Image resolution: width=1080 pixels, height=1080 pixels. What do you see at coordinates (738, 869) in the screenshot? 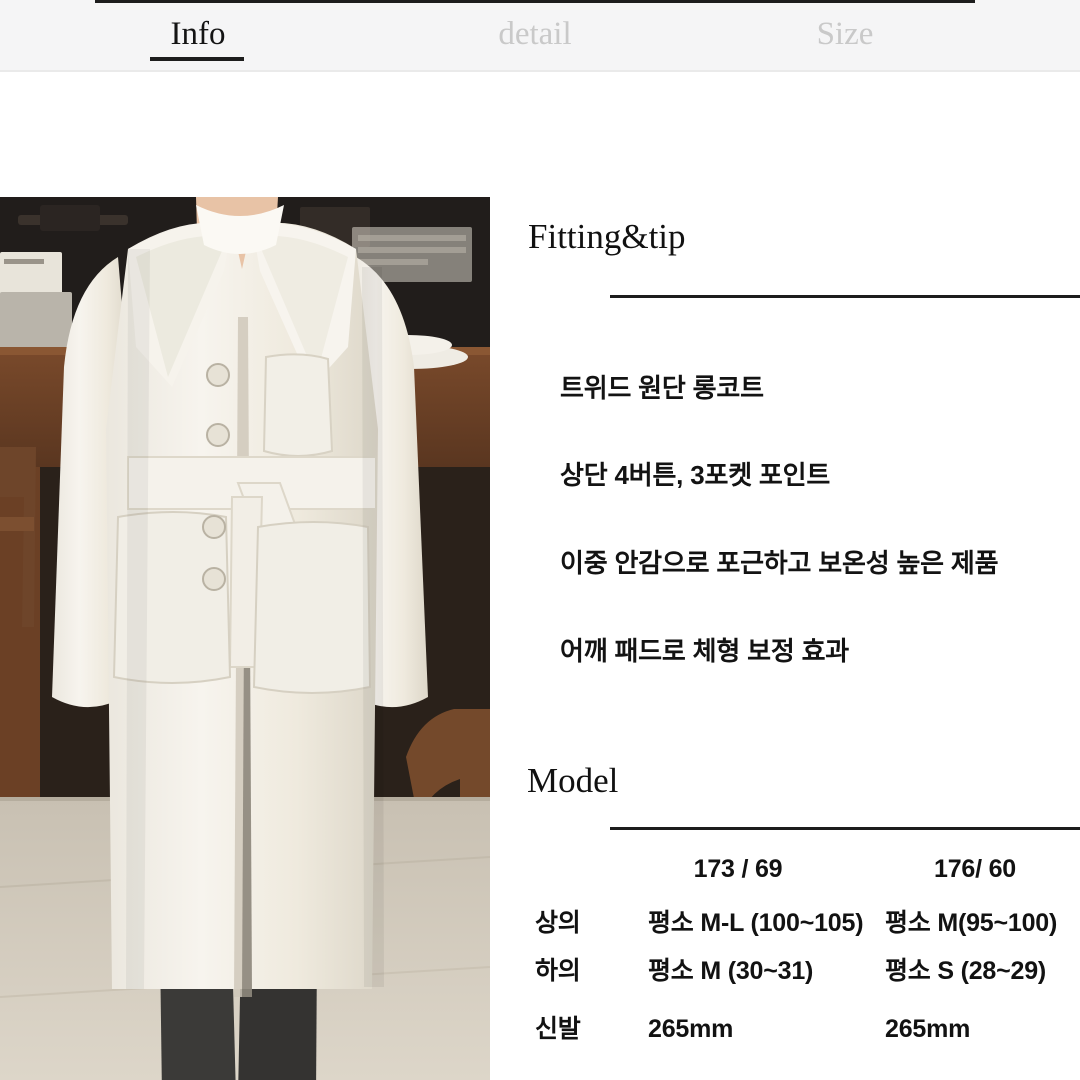
I see `model-column-header-1: 173 / 69` at bounding box center [738, 869].